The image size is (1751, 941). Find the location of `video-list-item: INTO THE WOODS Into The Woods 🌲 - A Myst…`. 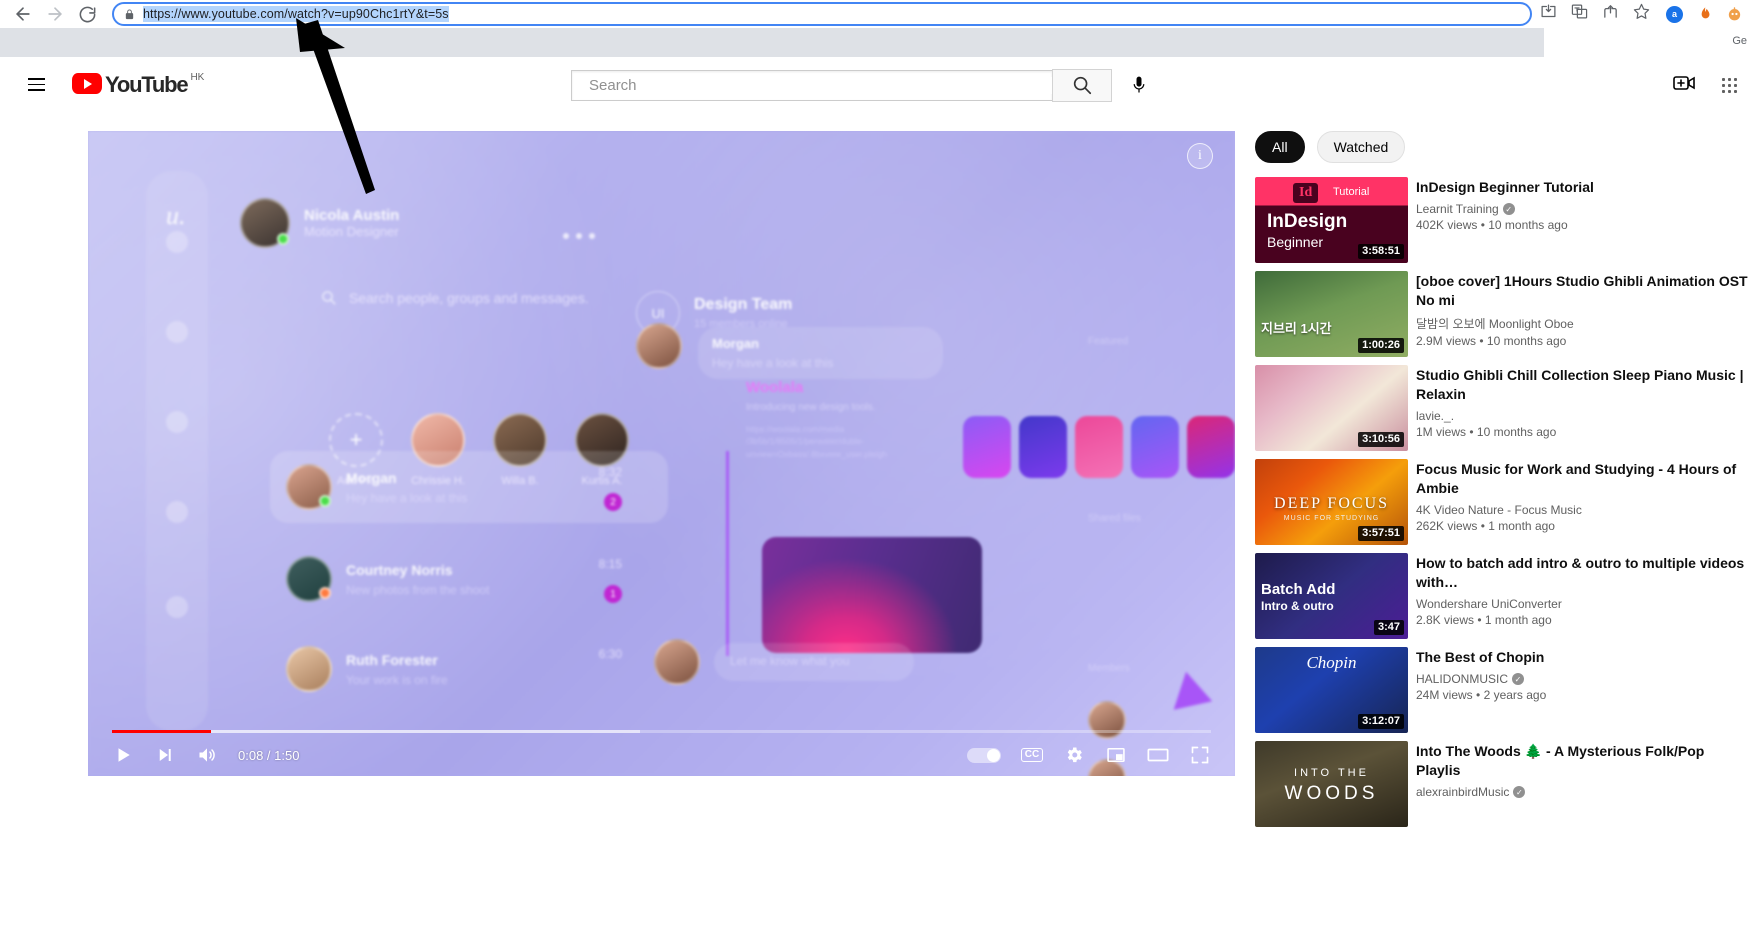

video-list-item: INTO THE WOODS Into The Woods 🌲 - A Myst… is located at coordinates (1503, 784).